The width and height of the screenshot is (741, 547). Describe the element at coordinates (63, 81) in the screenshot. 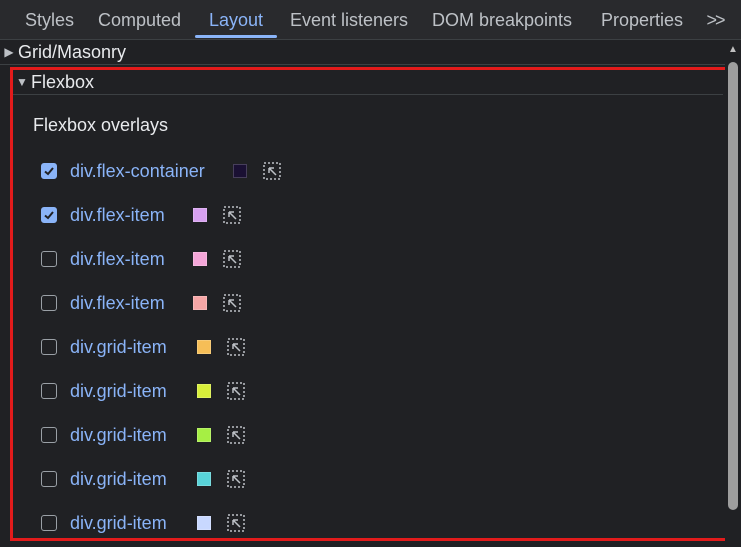

I see `section-label-flexbox: Flexbox` at that location.